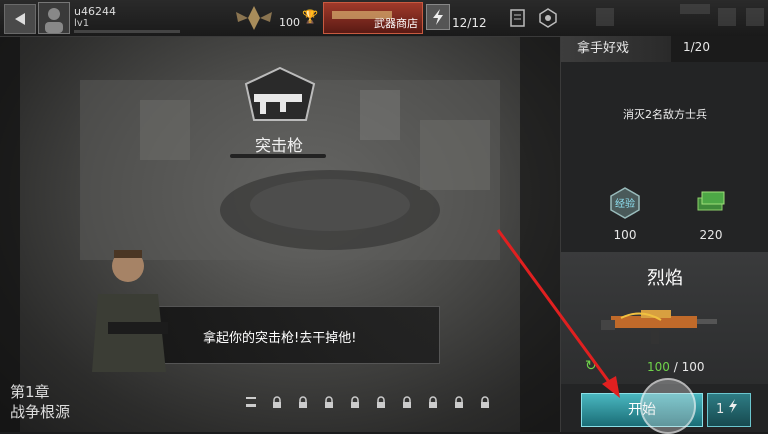  Describe the element at coordinates (693, 367) in the screenshot. I see `ammo-max: 100` at that location.